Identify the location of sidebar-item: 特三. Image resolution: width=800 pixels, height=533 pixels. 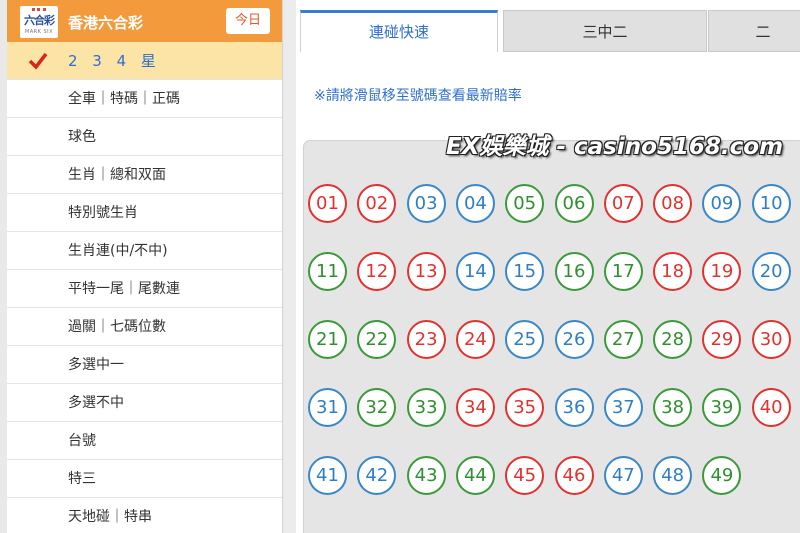
(144, 479).